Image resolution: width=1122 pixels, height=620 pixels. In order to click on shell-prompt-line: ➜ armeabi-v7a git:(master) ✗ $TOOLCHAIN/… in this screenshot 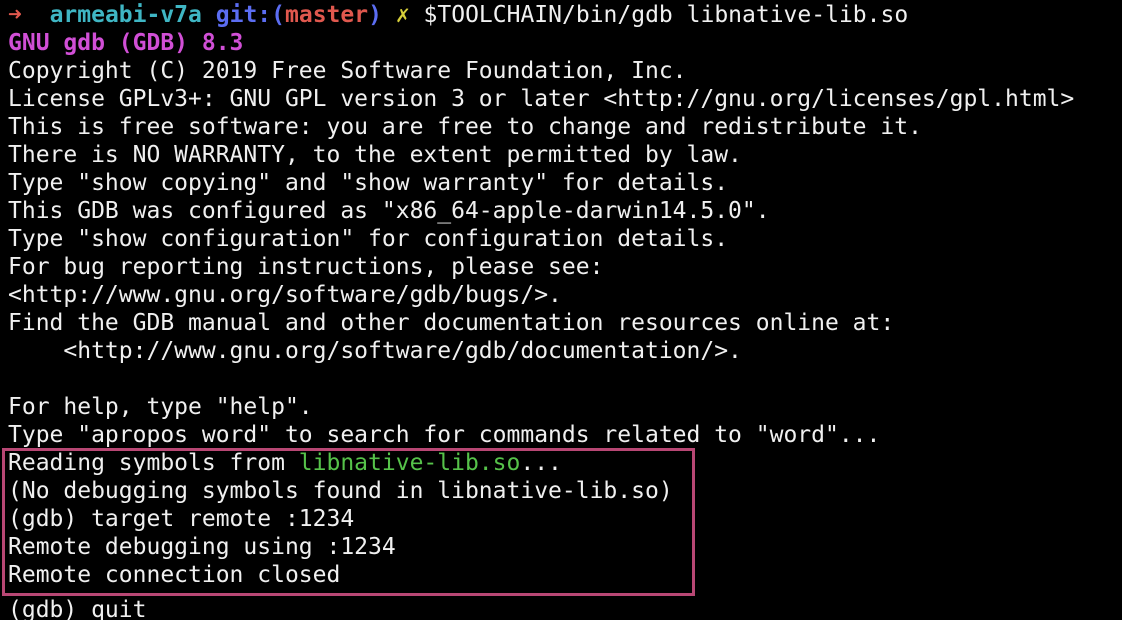, I will do `click(561, 15)`.